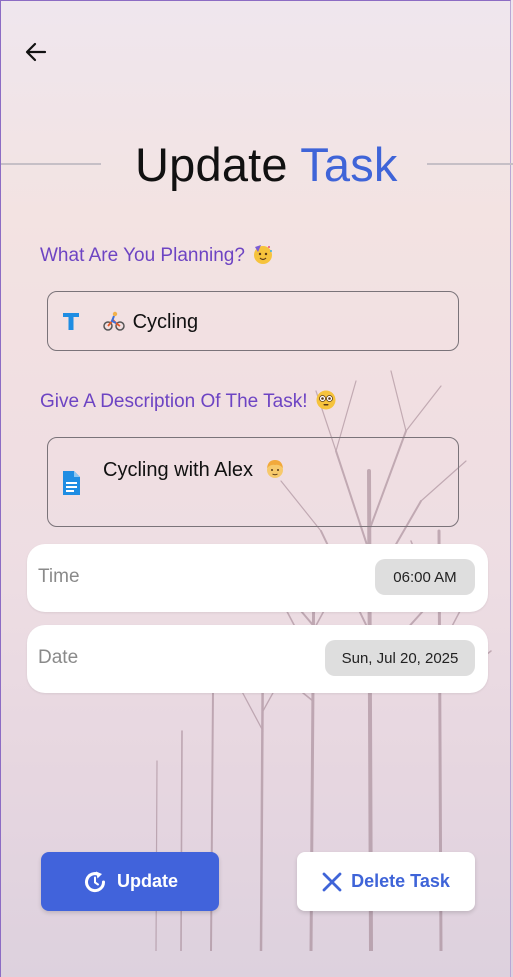 This screenshot has height=977, width=513. I want to click on refresh-icon, so click(95, 881).